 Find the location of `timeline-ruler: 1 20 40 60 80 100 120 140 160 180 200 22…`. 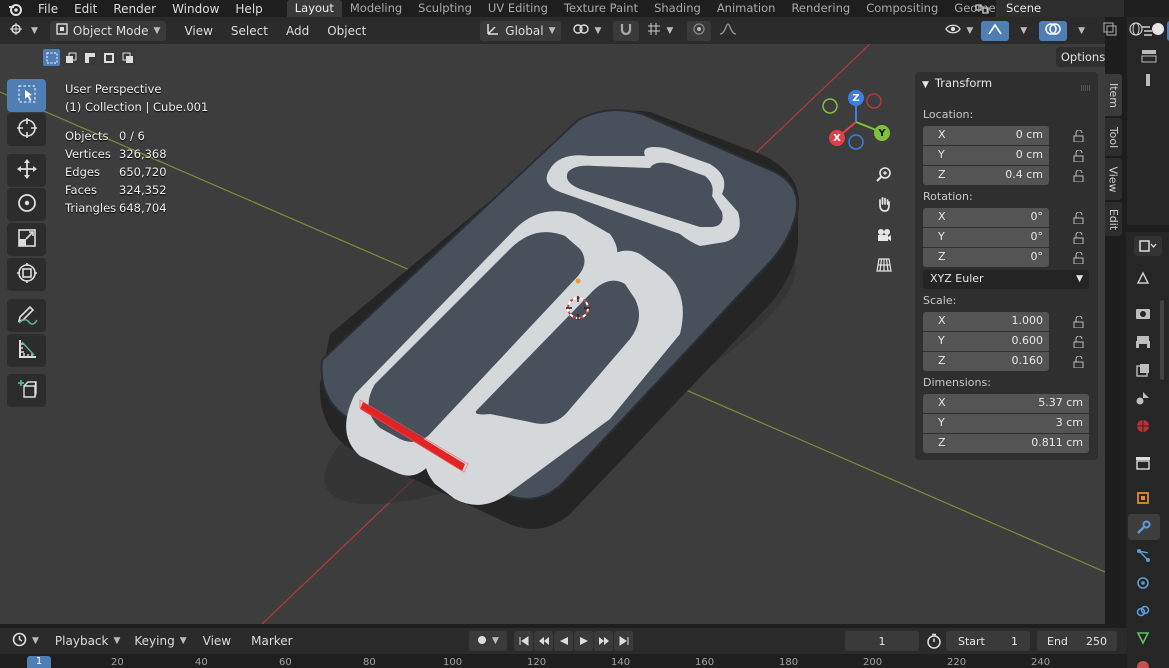

timeline-ruler: 1 20 40 60 80 100 120 140 160 180 200 22… is located at coordinates (563, 661).